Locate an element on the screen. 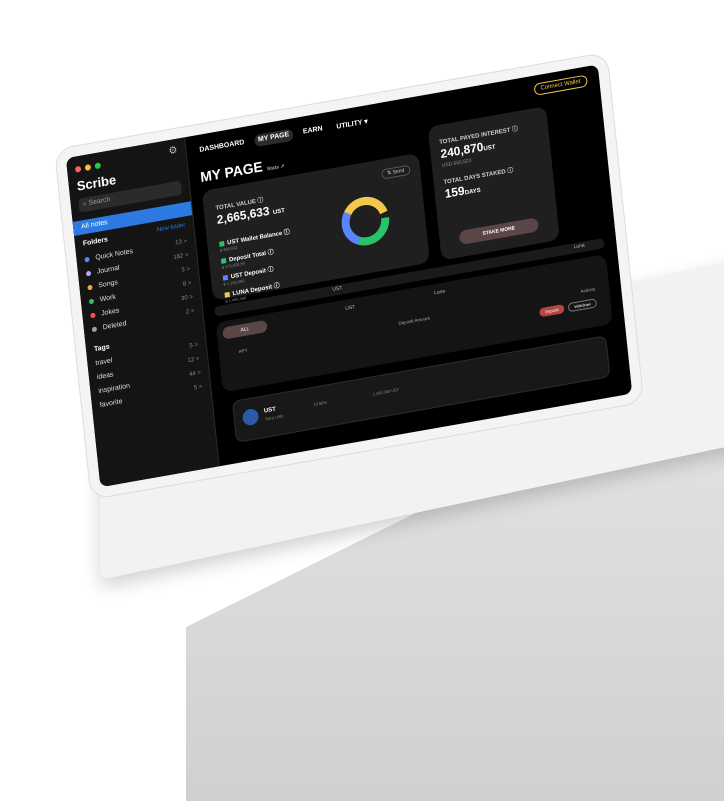 Image resolution: width=724 pixels, height=806 pixels. folder-count: 30 > is located at coordinates (187, 298).